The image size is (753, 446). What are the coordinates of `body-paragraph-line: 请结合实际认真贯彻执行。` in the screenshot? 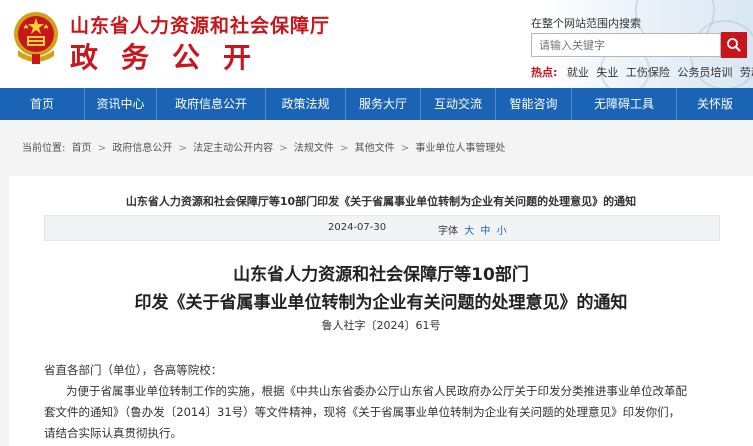 It's located at (113, 433).